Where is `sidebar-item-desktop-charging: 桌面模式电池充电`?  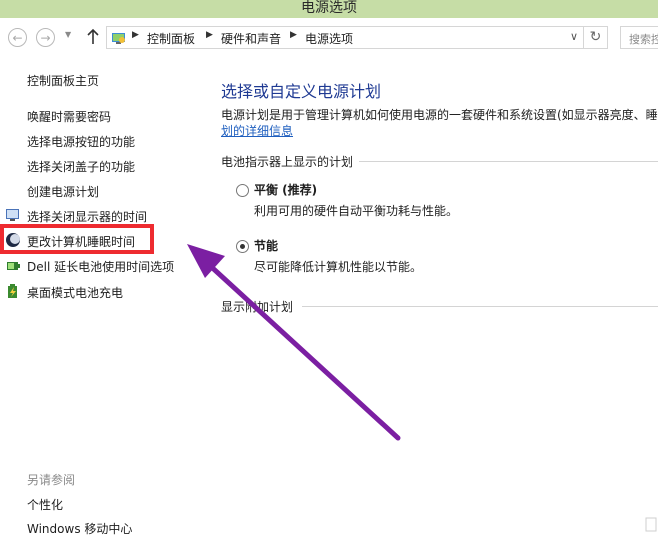 sidebar-item-desktop-charging: 桌面模式电池充电 is located at coordinates (75, 292).